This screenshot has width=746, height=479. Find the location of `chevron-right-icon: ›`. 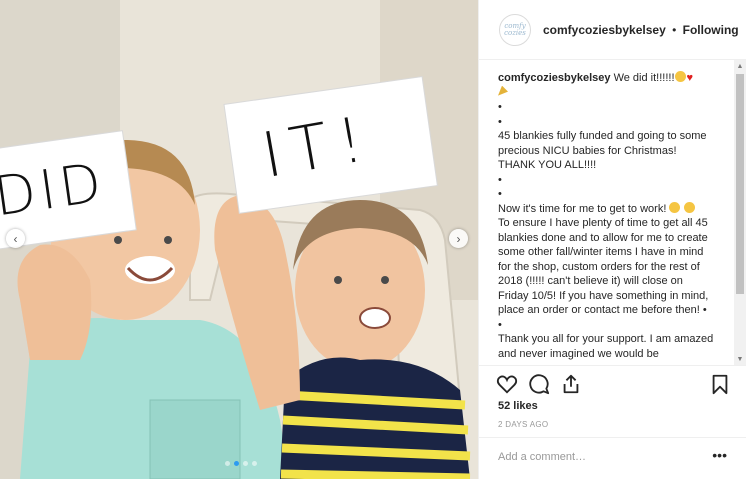

chevron-right-icon: › is located at coordinates (458, 238).